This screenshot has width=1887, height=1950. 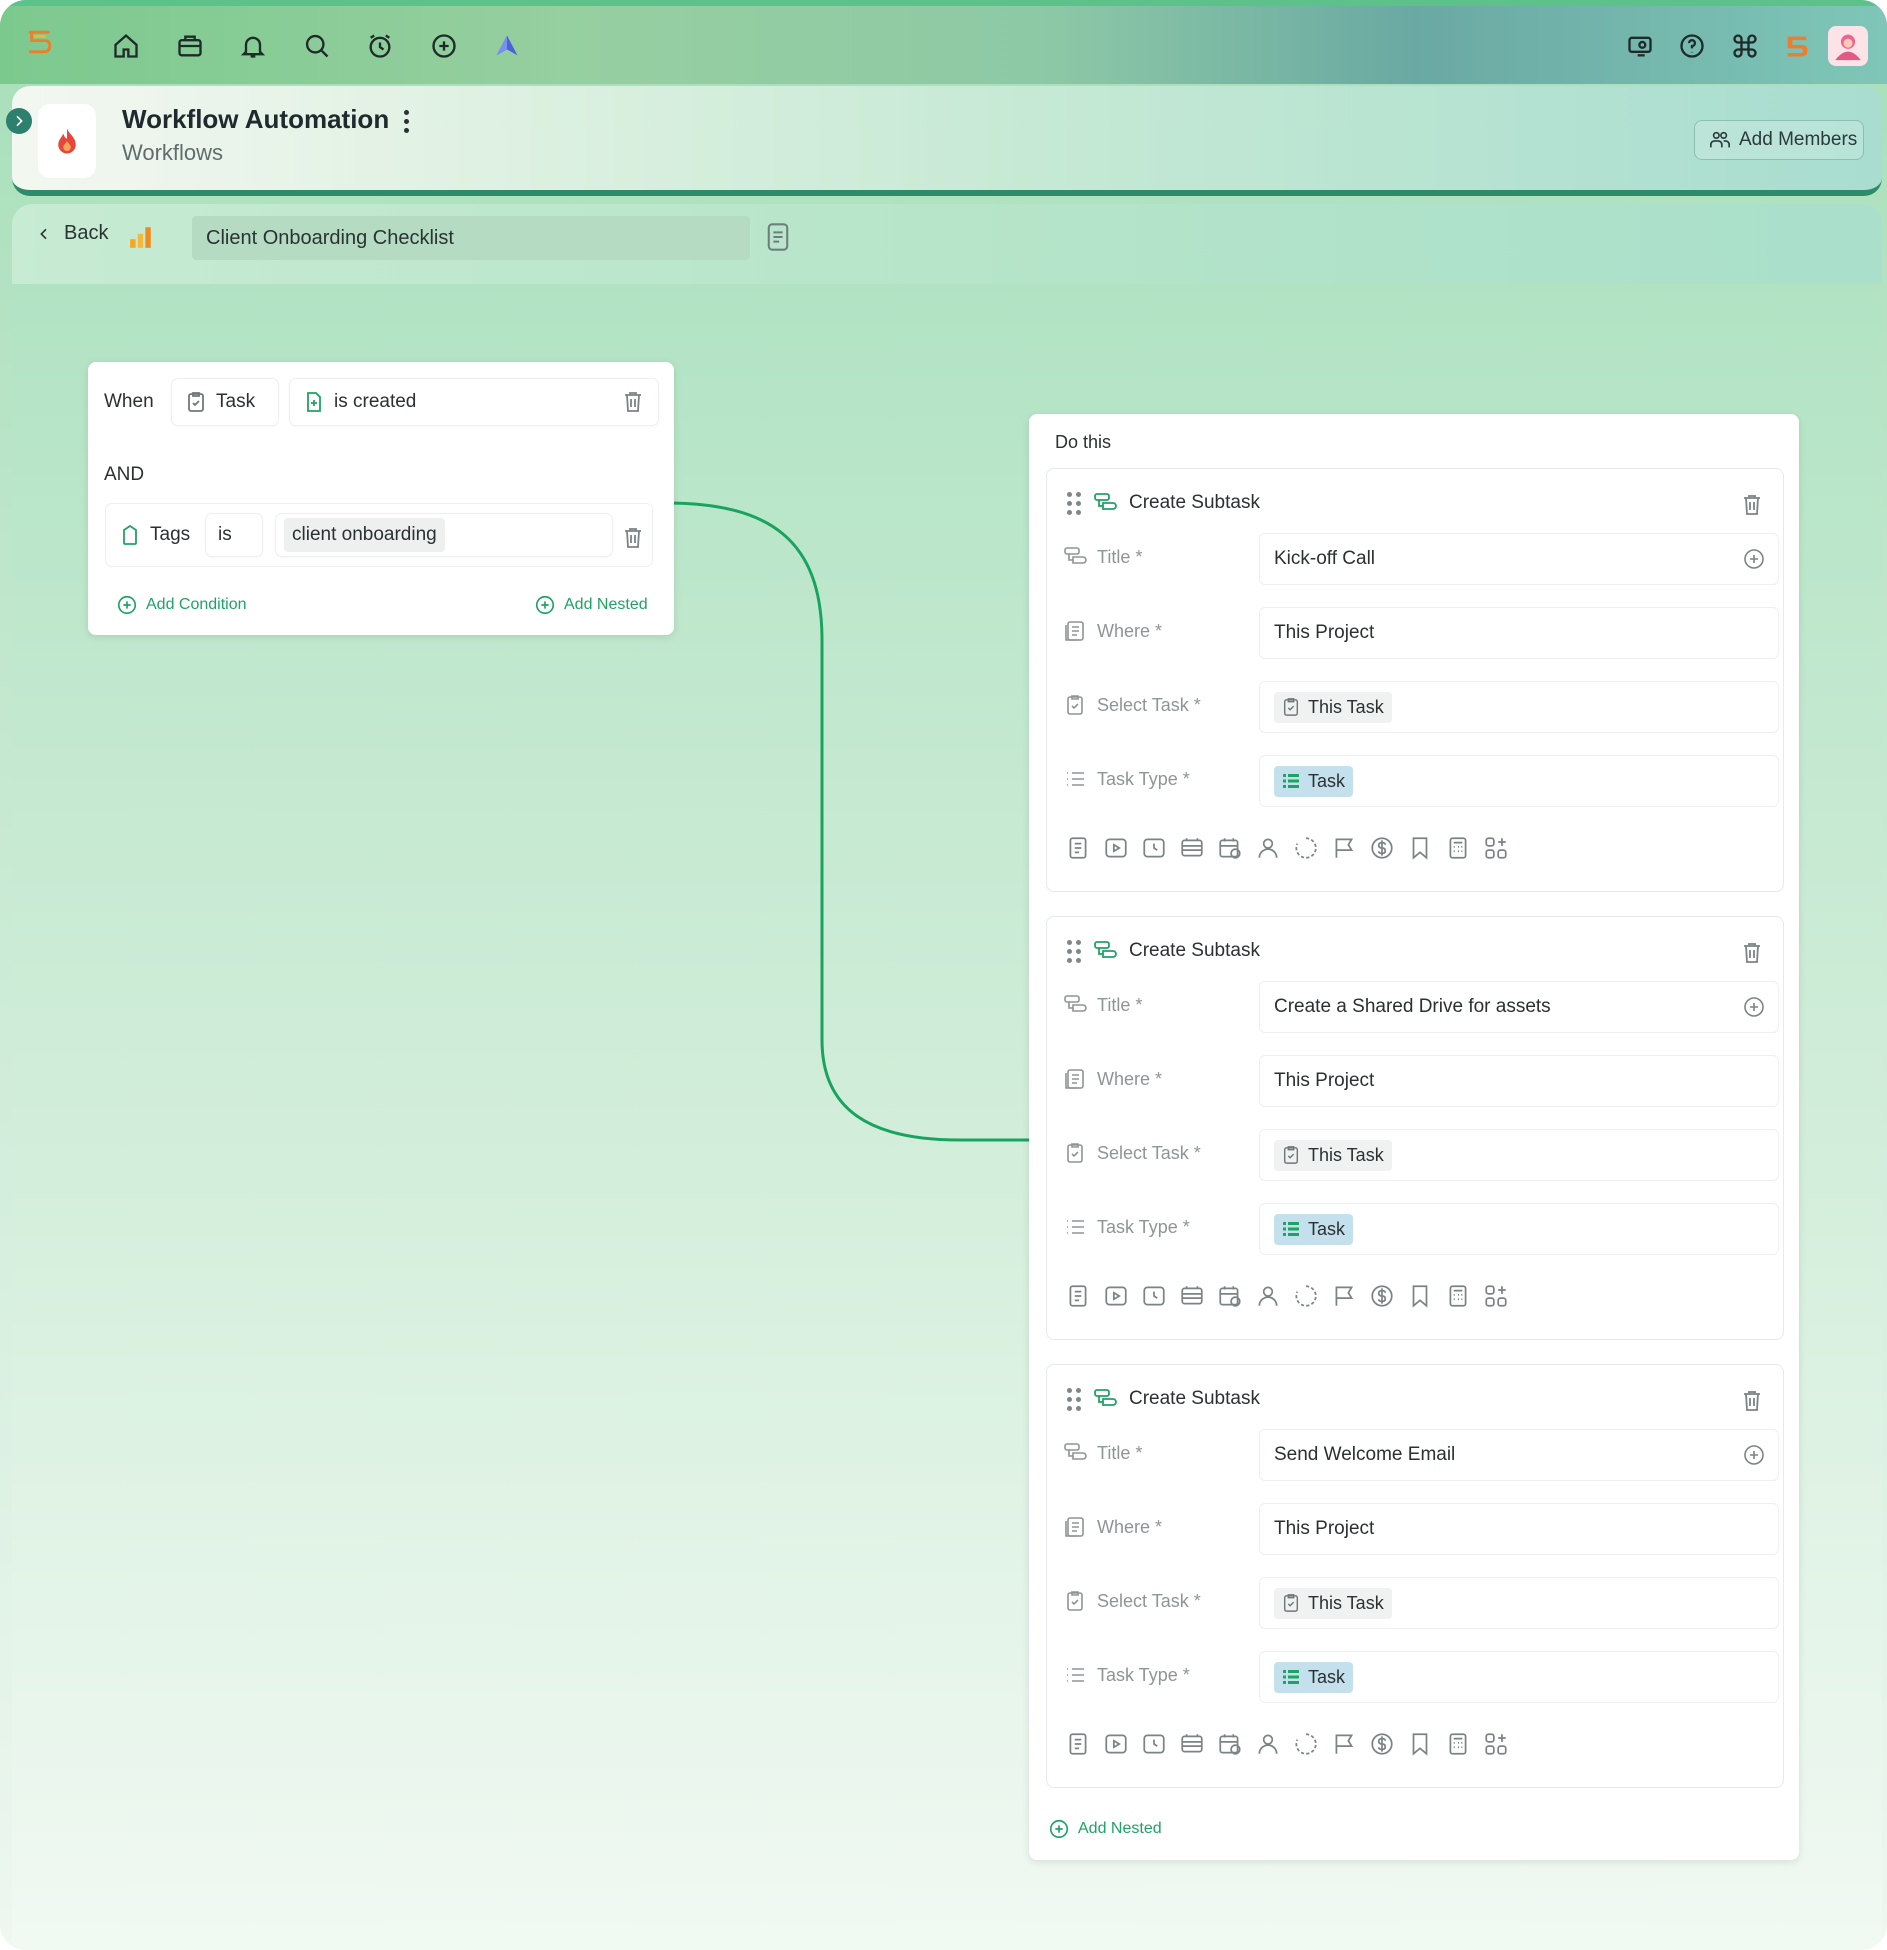 I want to click on bell-icon, so click(x=253, y=46).